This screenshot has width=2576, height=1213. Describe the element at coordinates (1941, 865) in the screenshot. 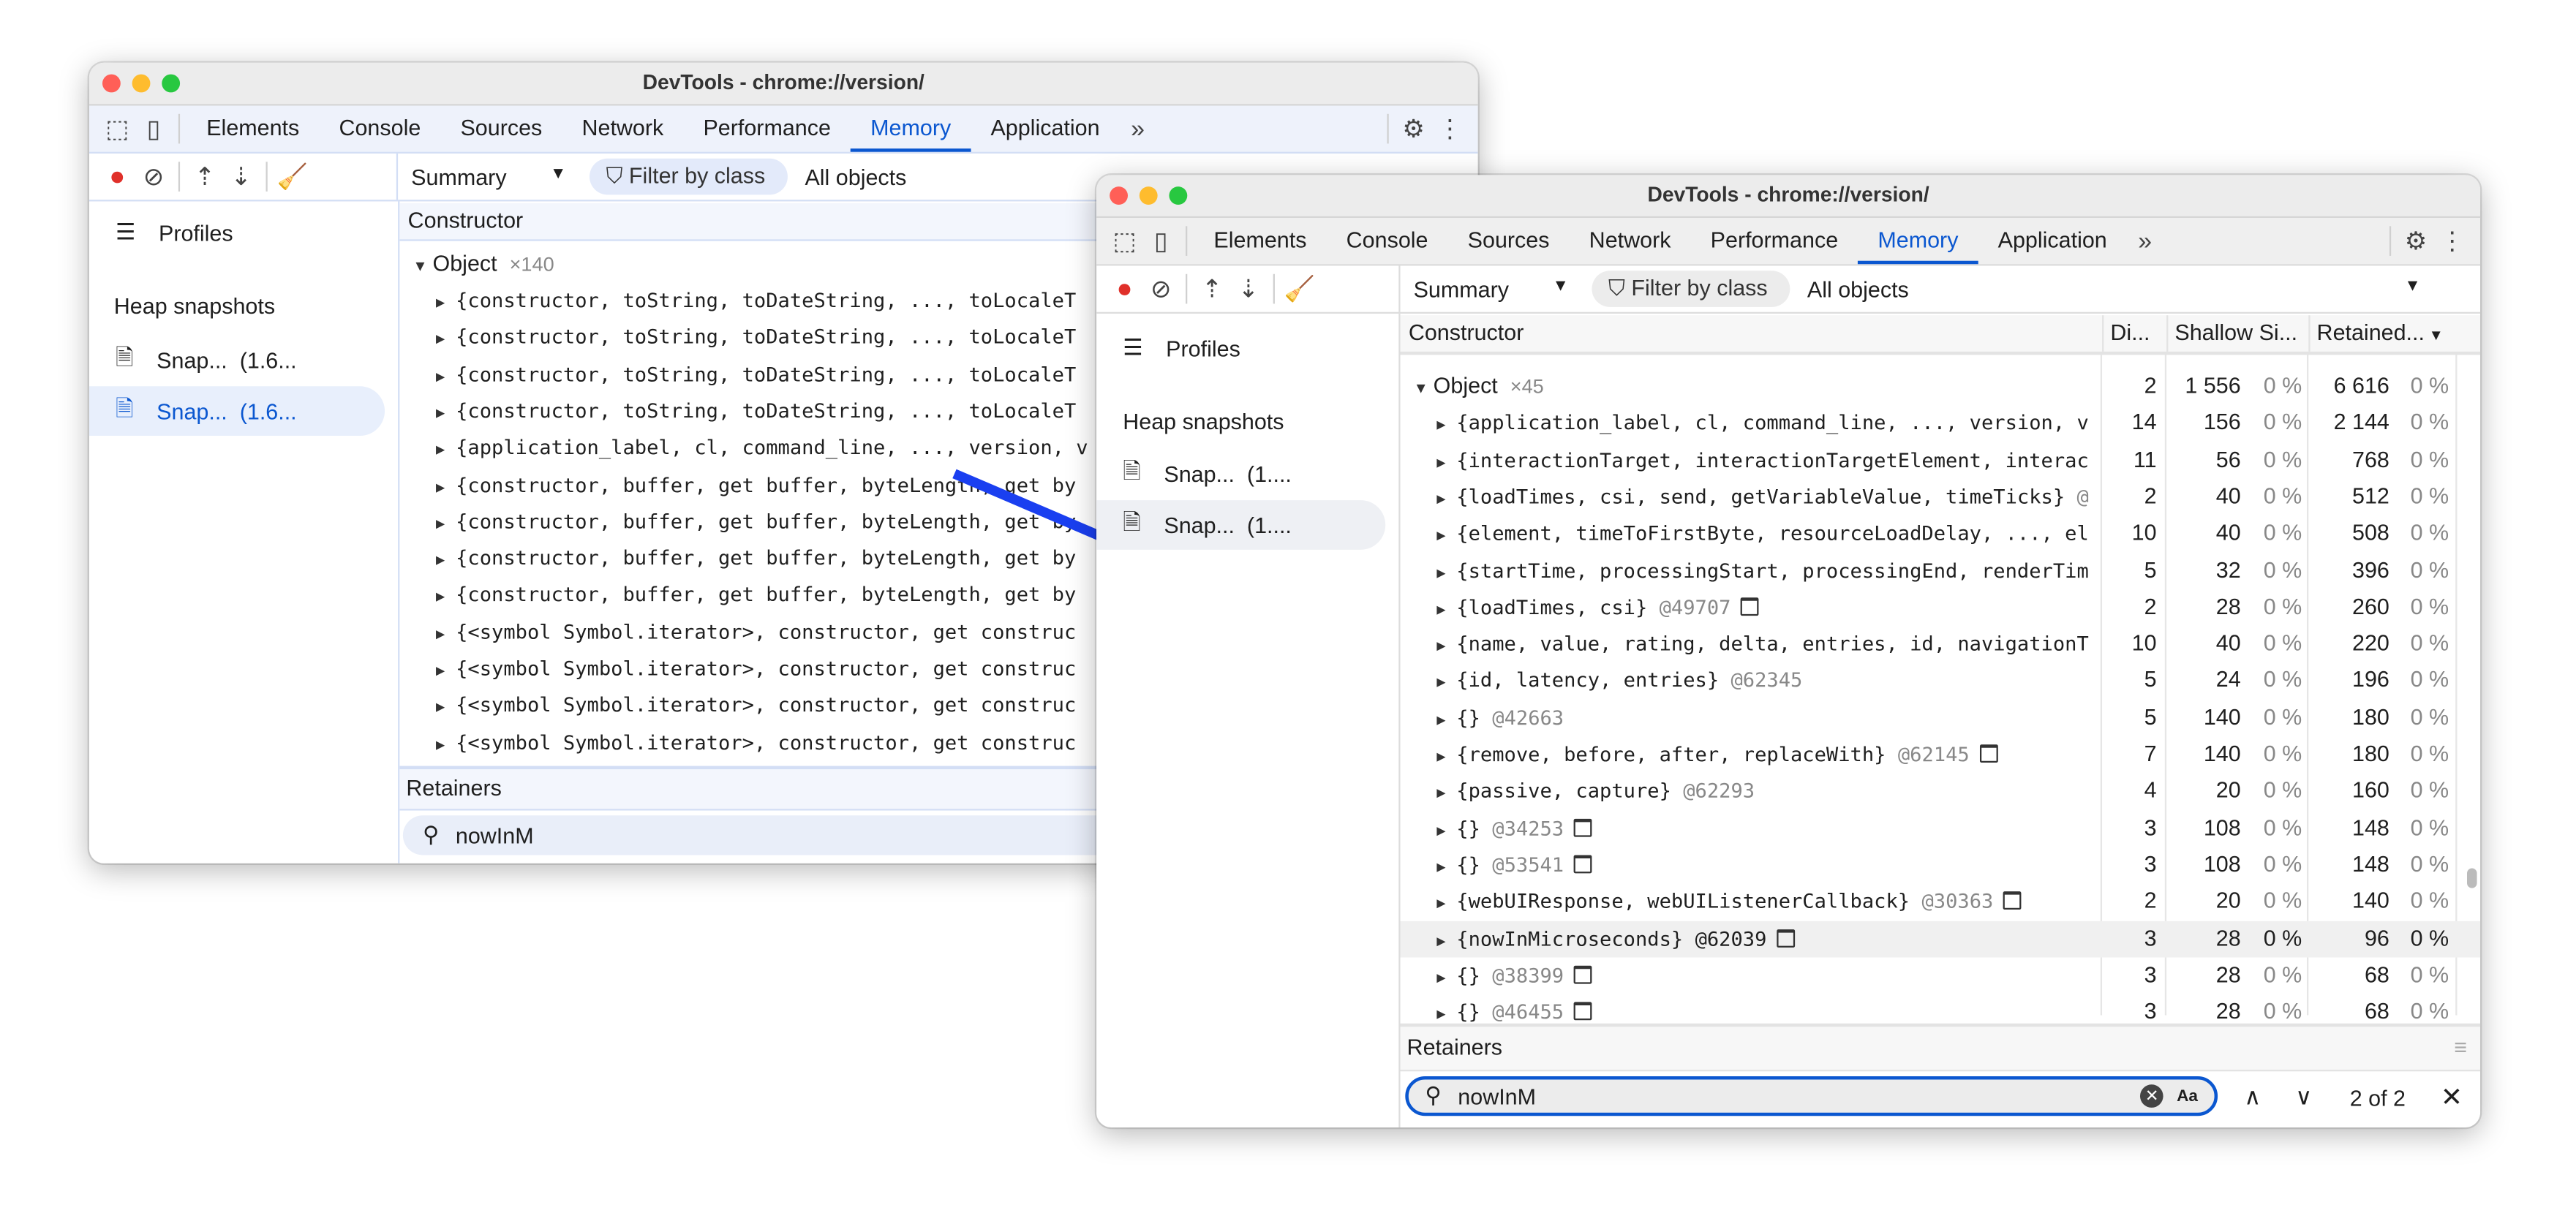

I see `table-row: ▶ {} @53541 3 108 0 % 148 0 %` at that location.